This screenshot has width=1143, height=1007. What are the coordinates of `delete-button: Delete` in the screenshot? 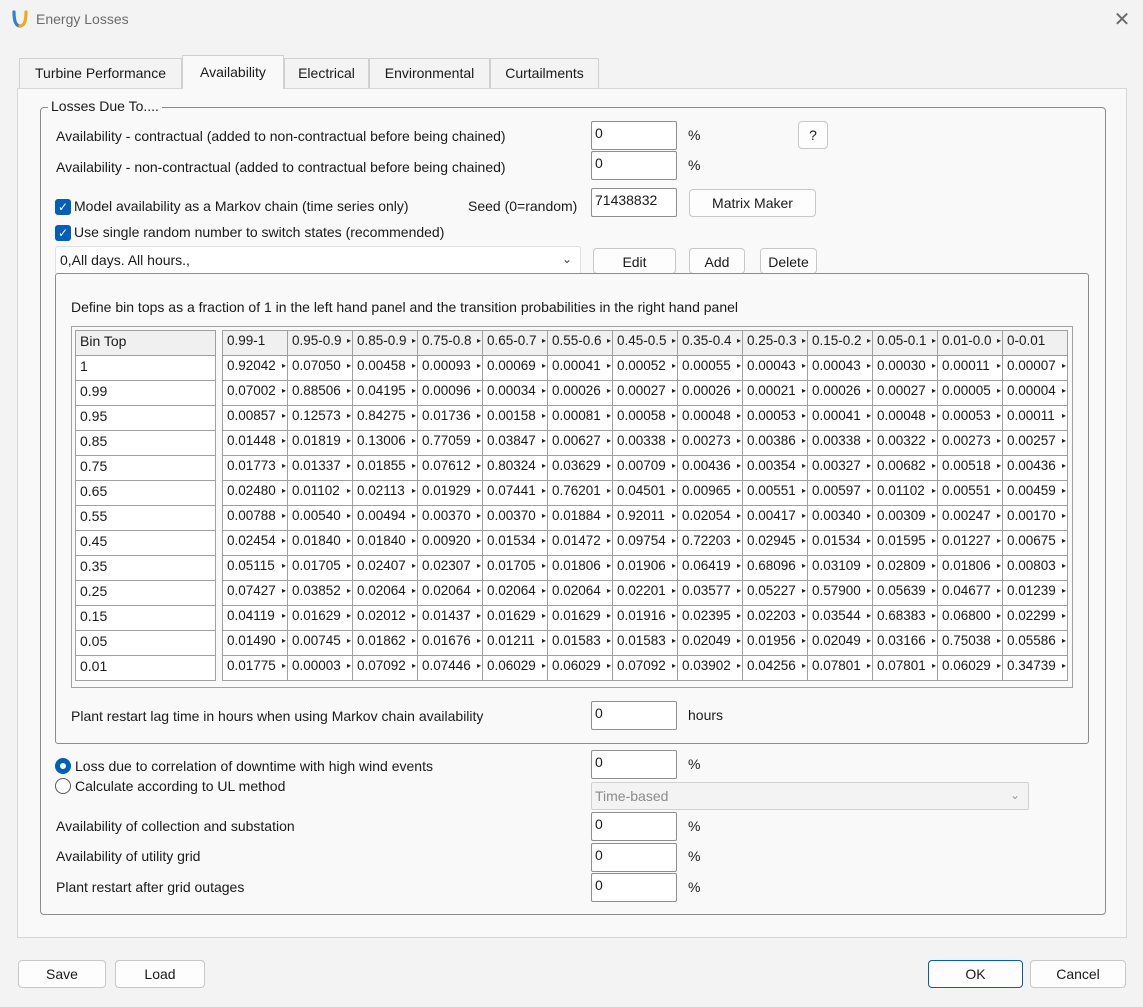 It's located at (788, 261).